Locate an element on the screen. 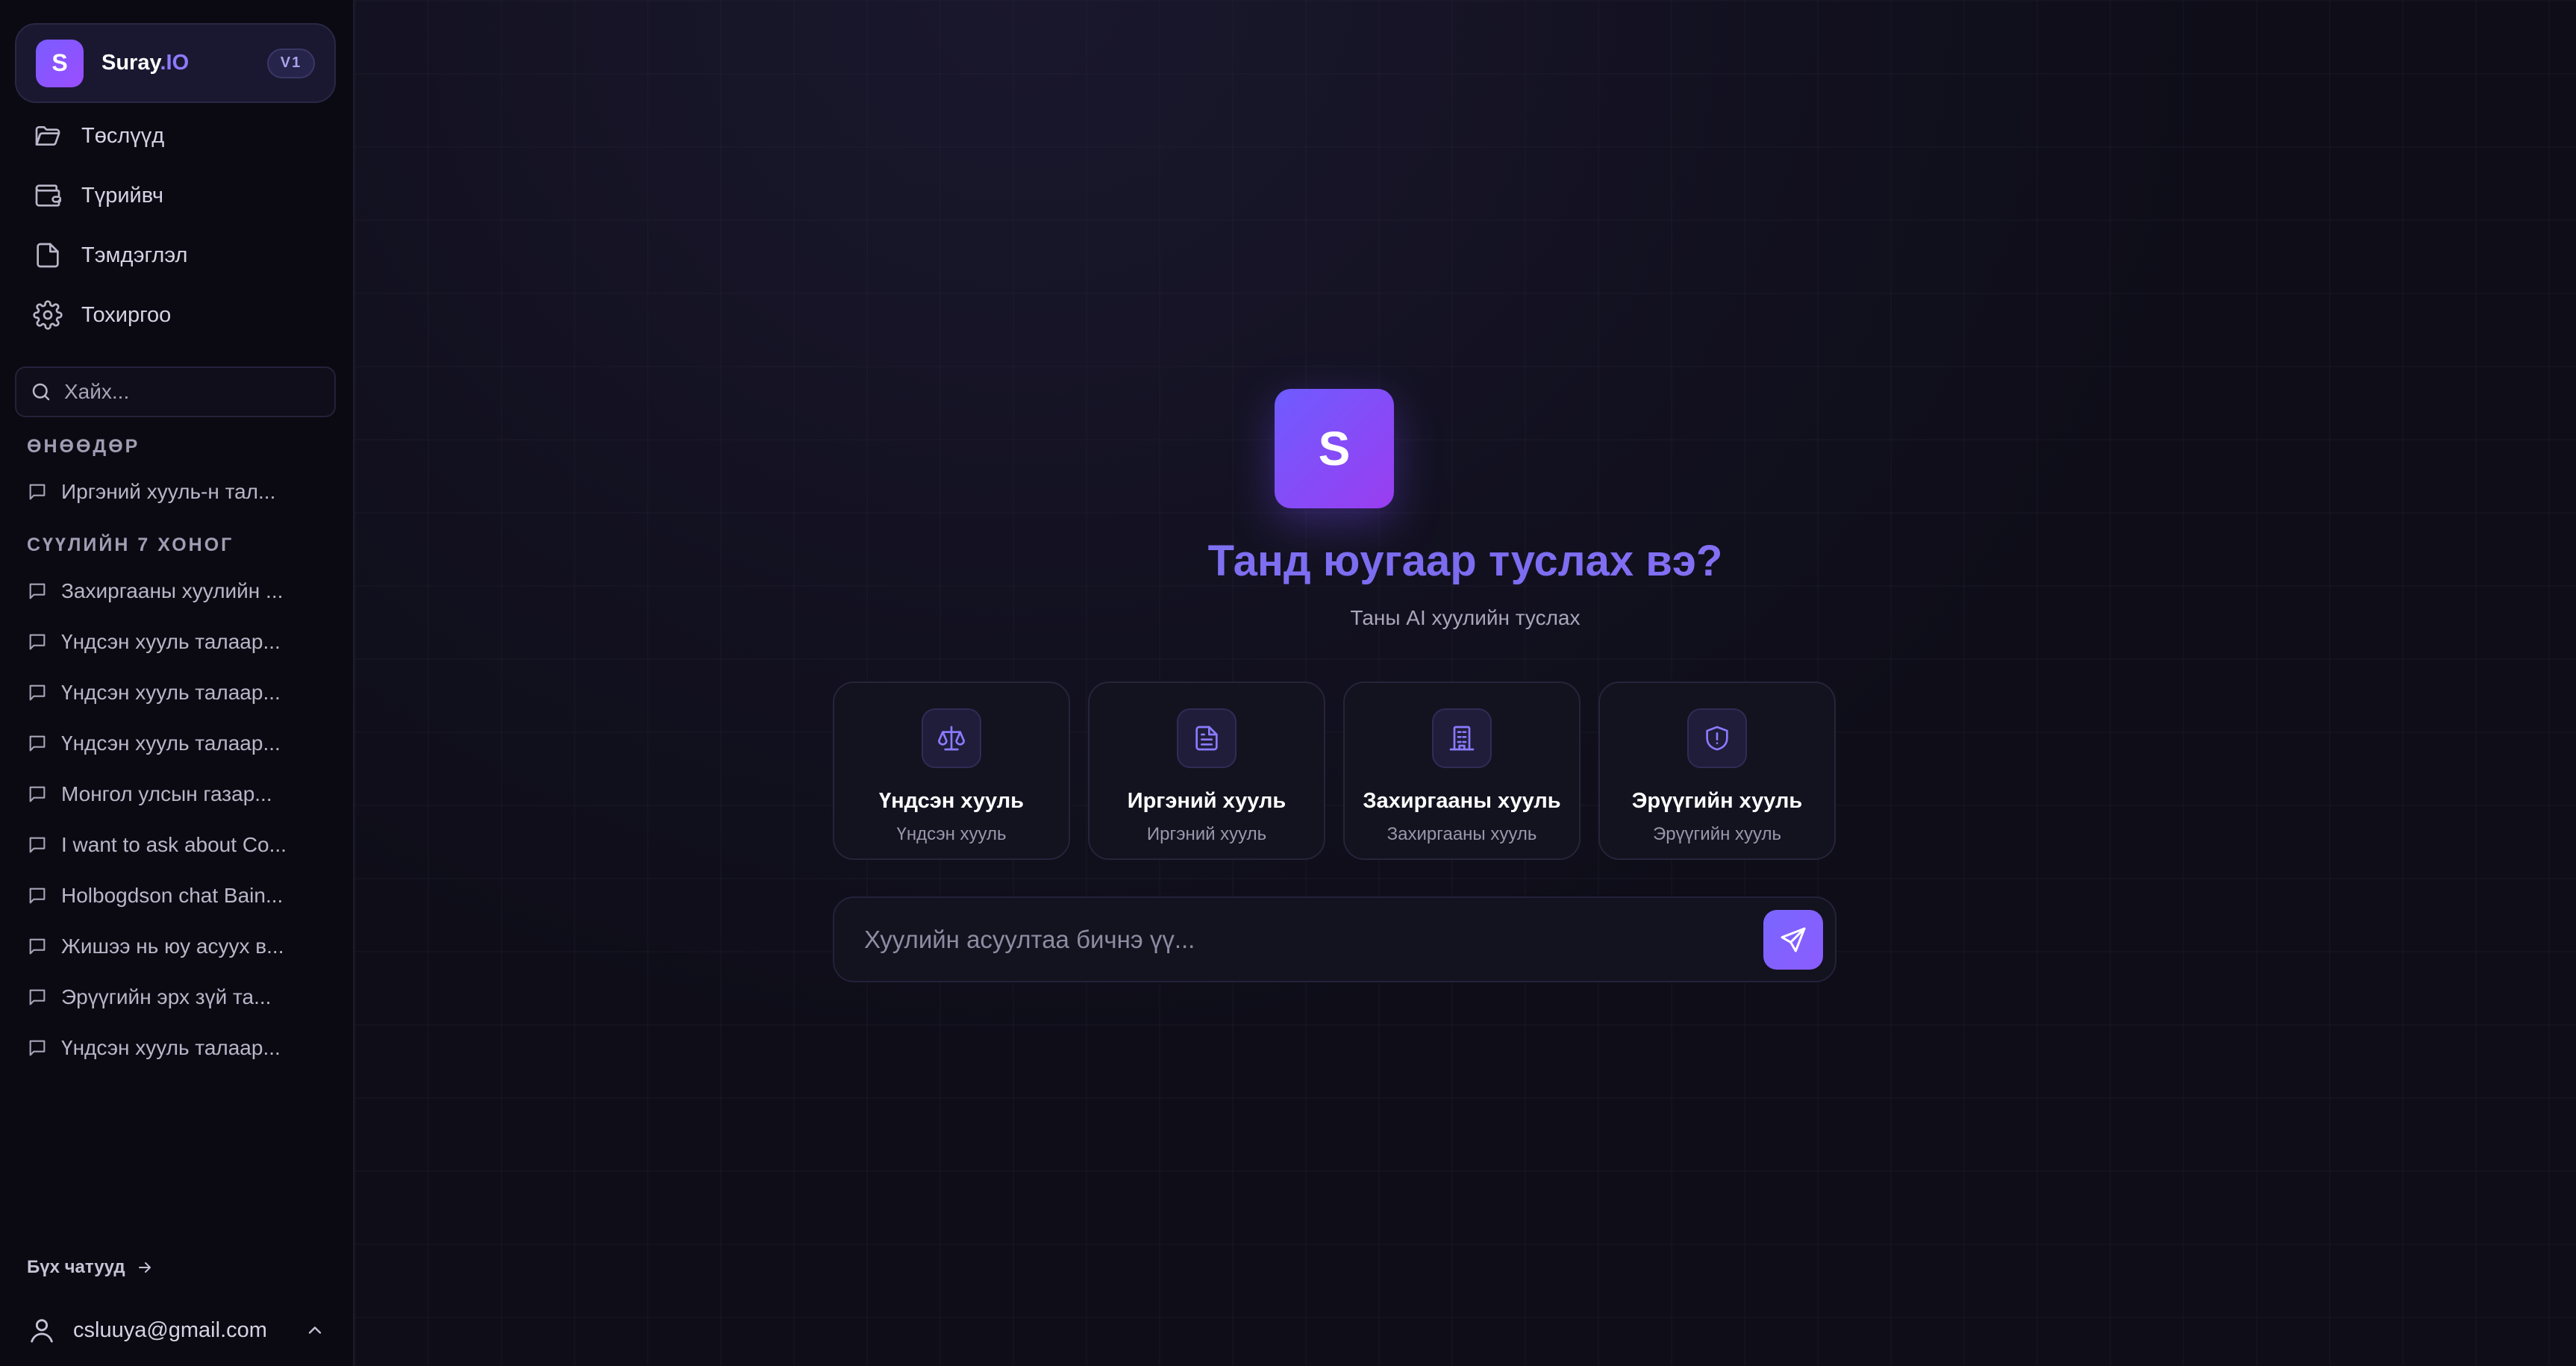  brand-header: S Suray.IO V1 is located at coordinates (175, 63).